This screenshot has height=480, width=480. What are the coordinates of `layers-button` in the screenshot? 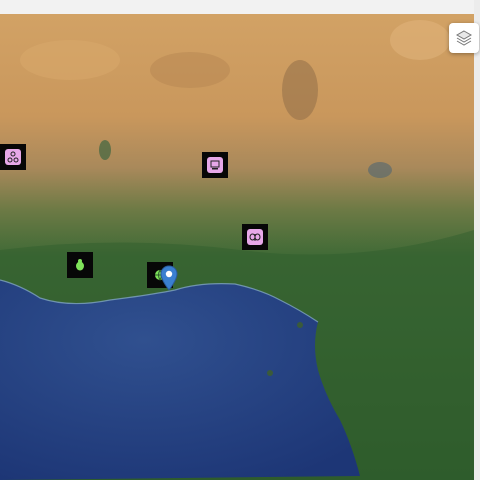 It's located at (464, 38).